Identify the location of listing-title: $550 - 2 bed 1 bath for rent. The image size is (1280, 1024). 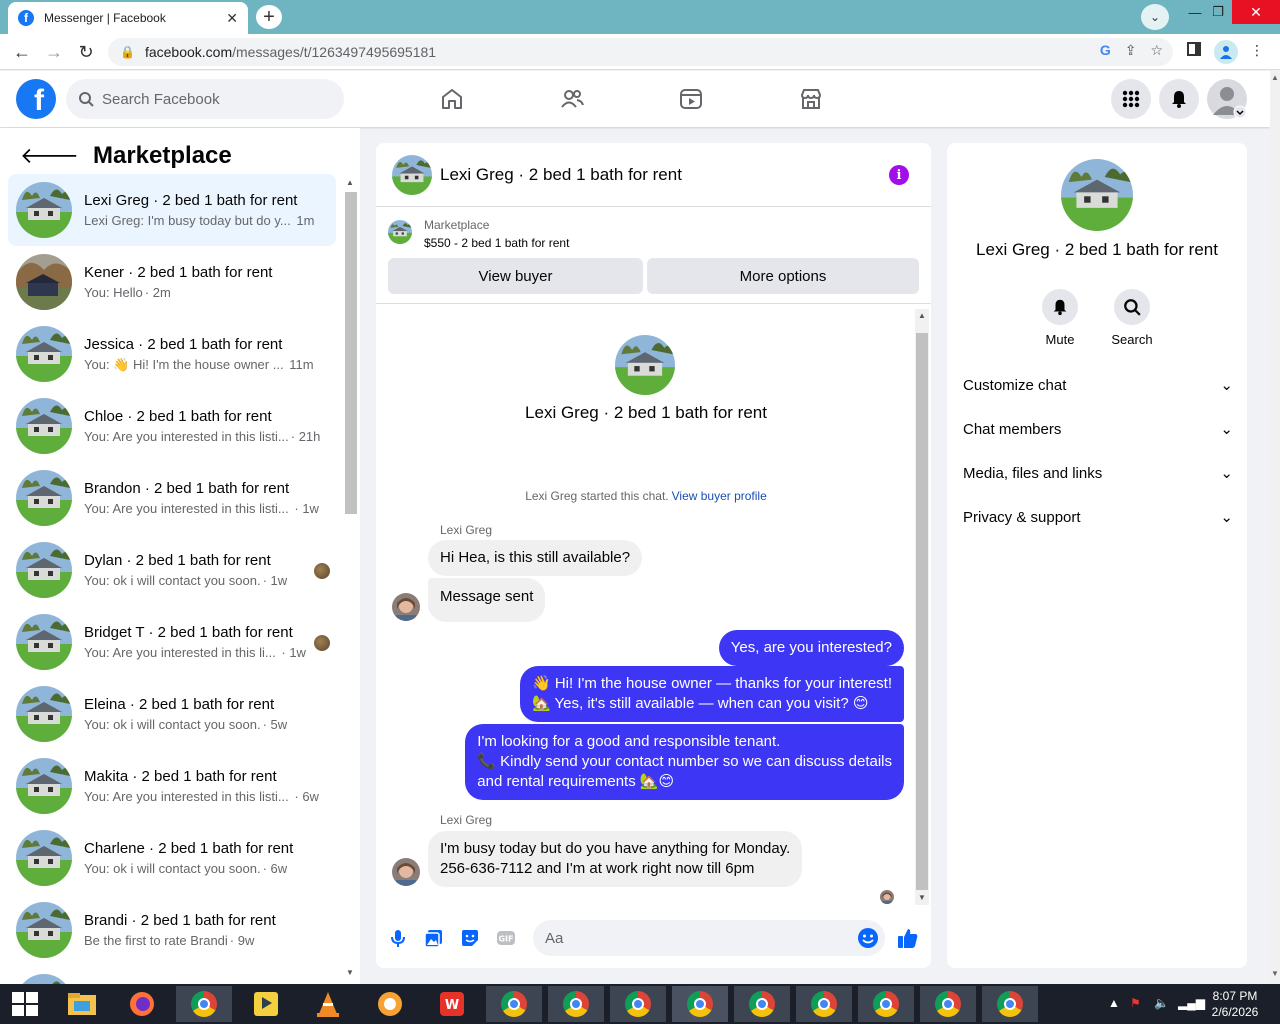
(496, 243).